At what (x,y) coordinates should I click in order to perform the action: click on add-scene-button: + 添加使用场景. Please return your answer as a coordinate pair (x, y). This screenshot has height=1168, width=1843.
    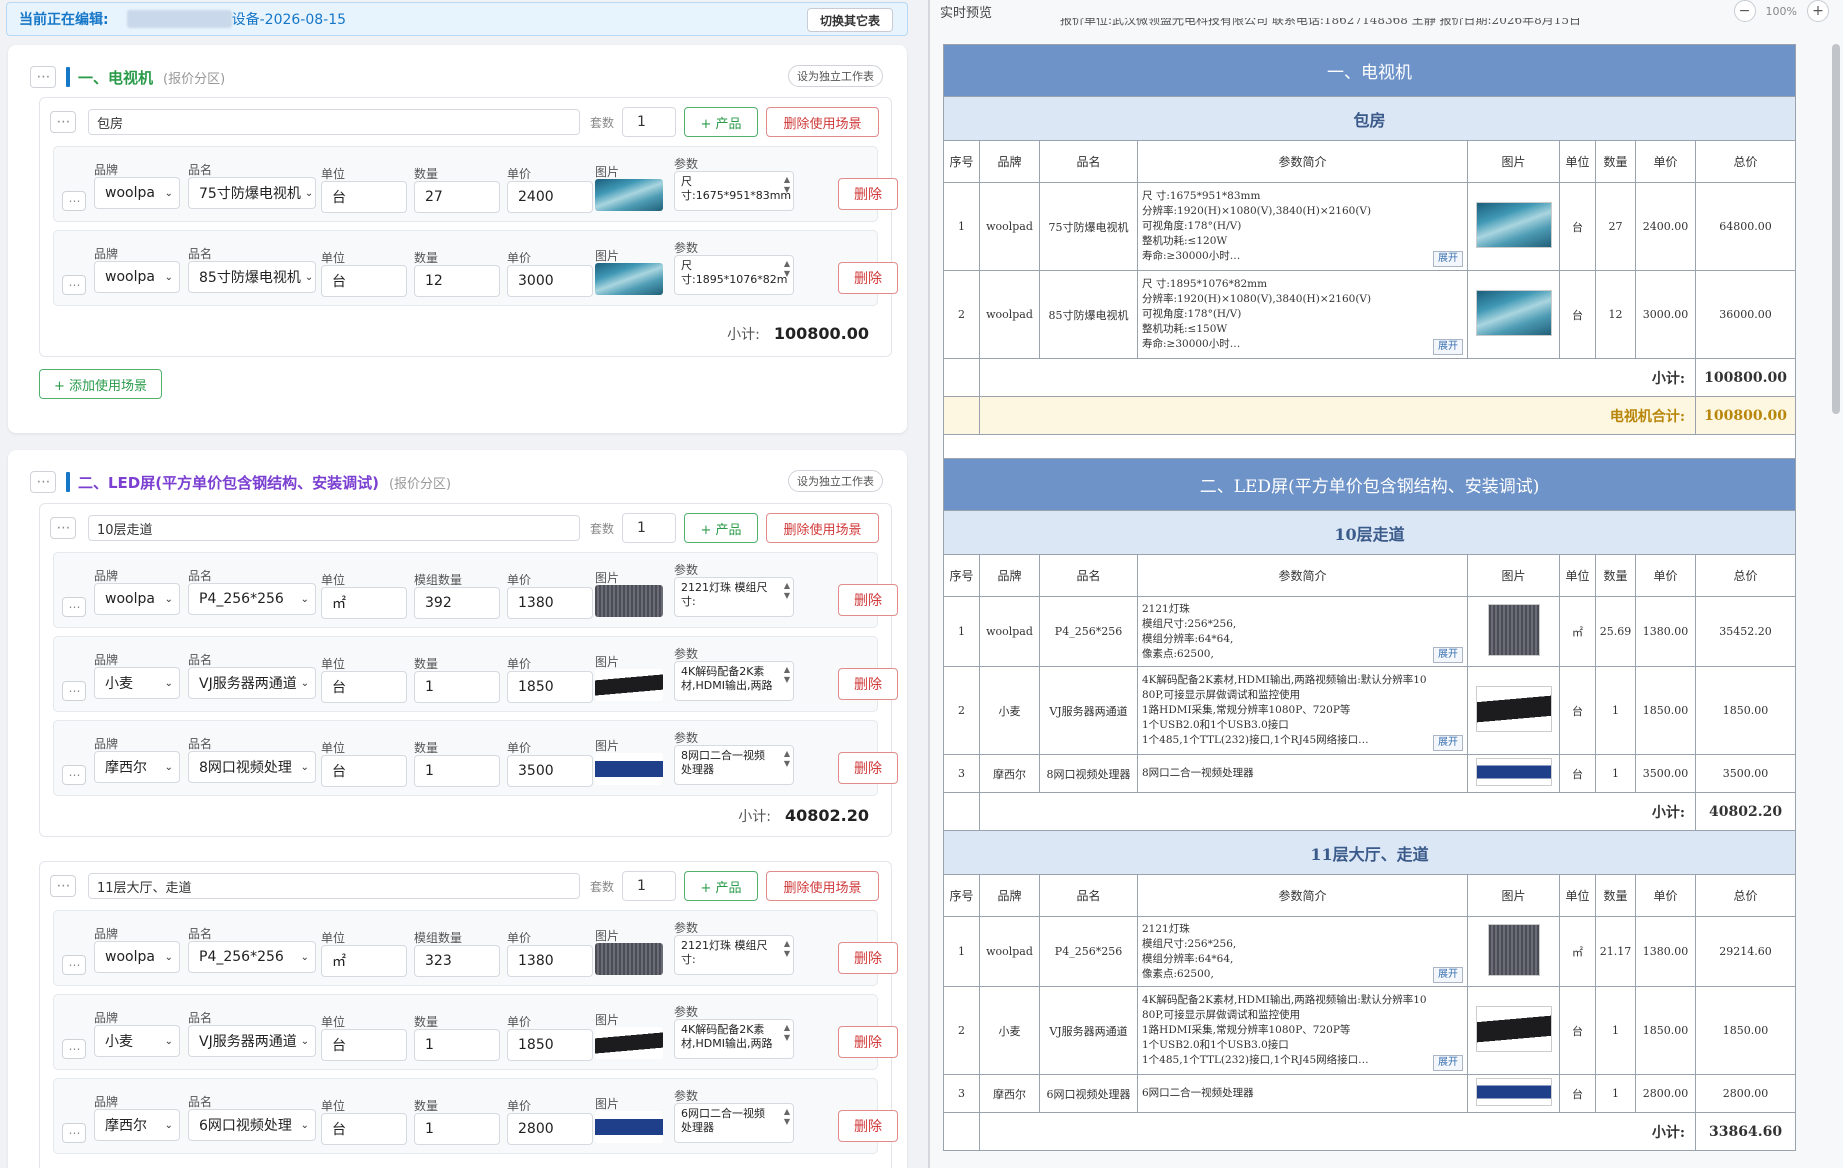
    Looking at the image, I should click on (101, 384).